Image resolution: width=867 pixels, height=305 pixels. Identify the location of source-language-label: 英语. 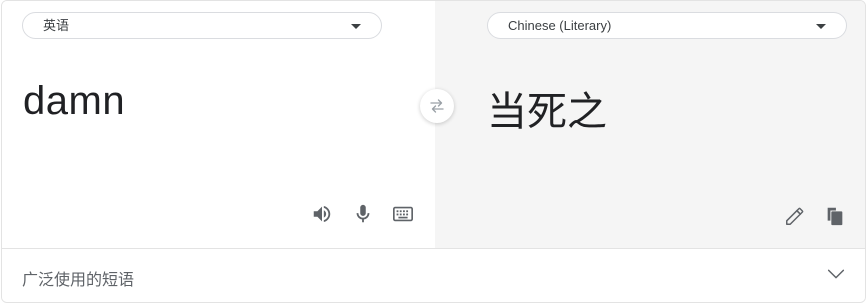
(56, 25).